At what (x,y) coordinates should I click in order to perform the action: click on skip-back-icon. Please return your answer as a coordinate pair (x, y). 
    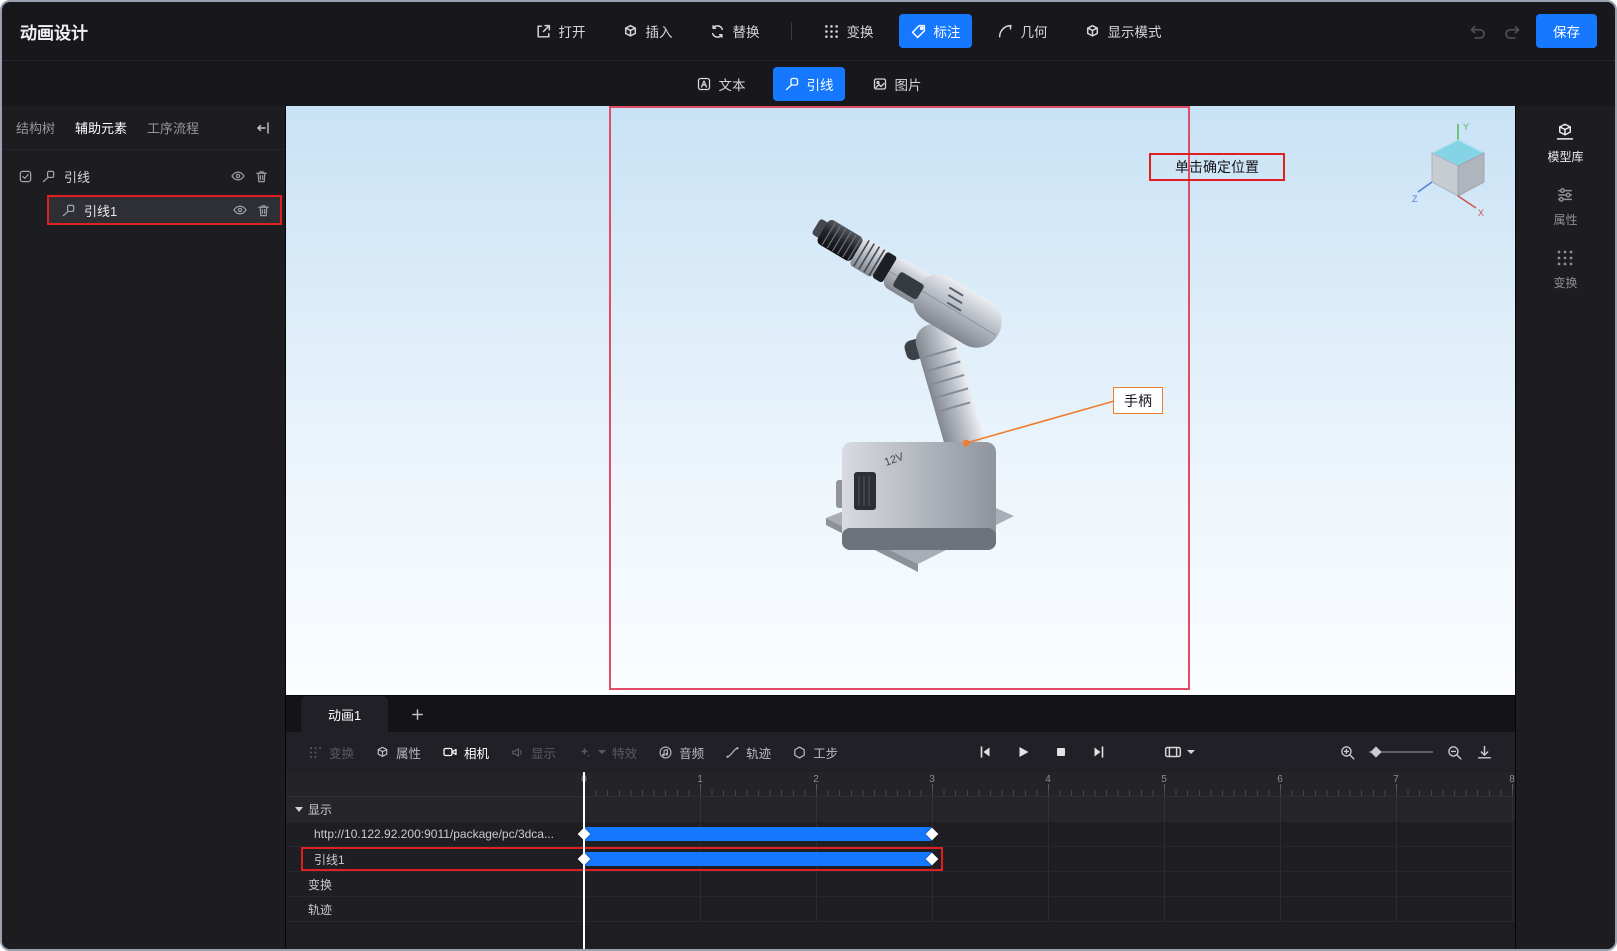
    Looking at the image, I should click on (985, 752).